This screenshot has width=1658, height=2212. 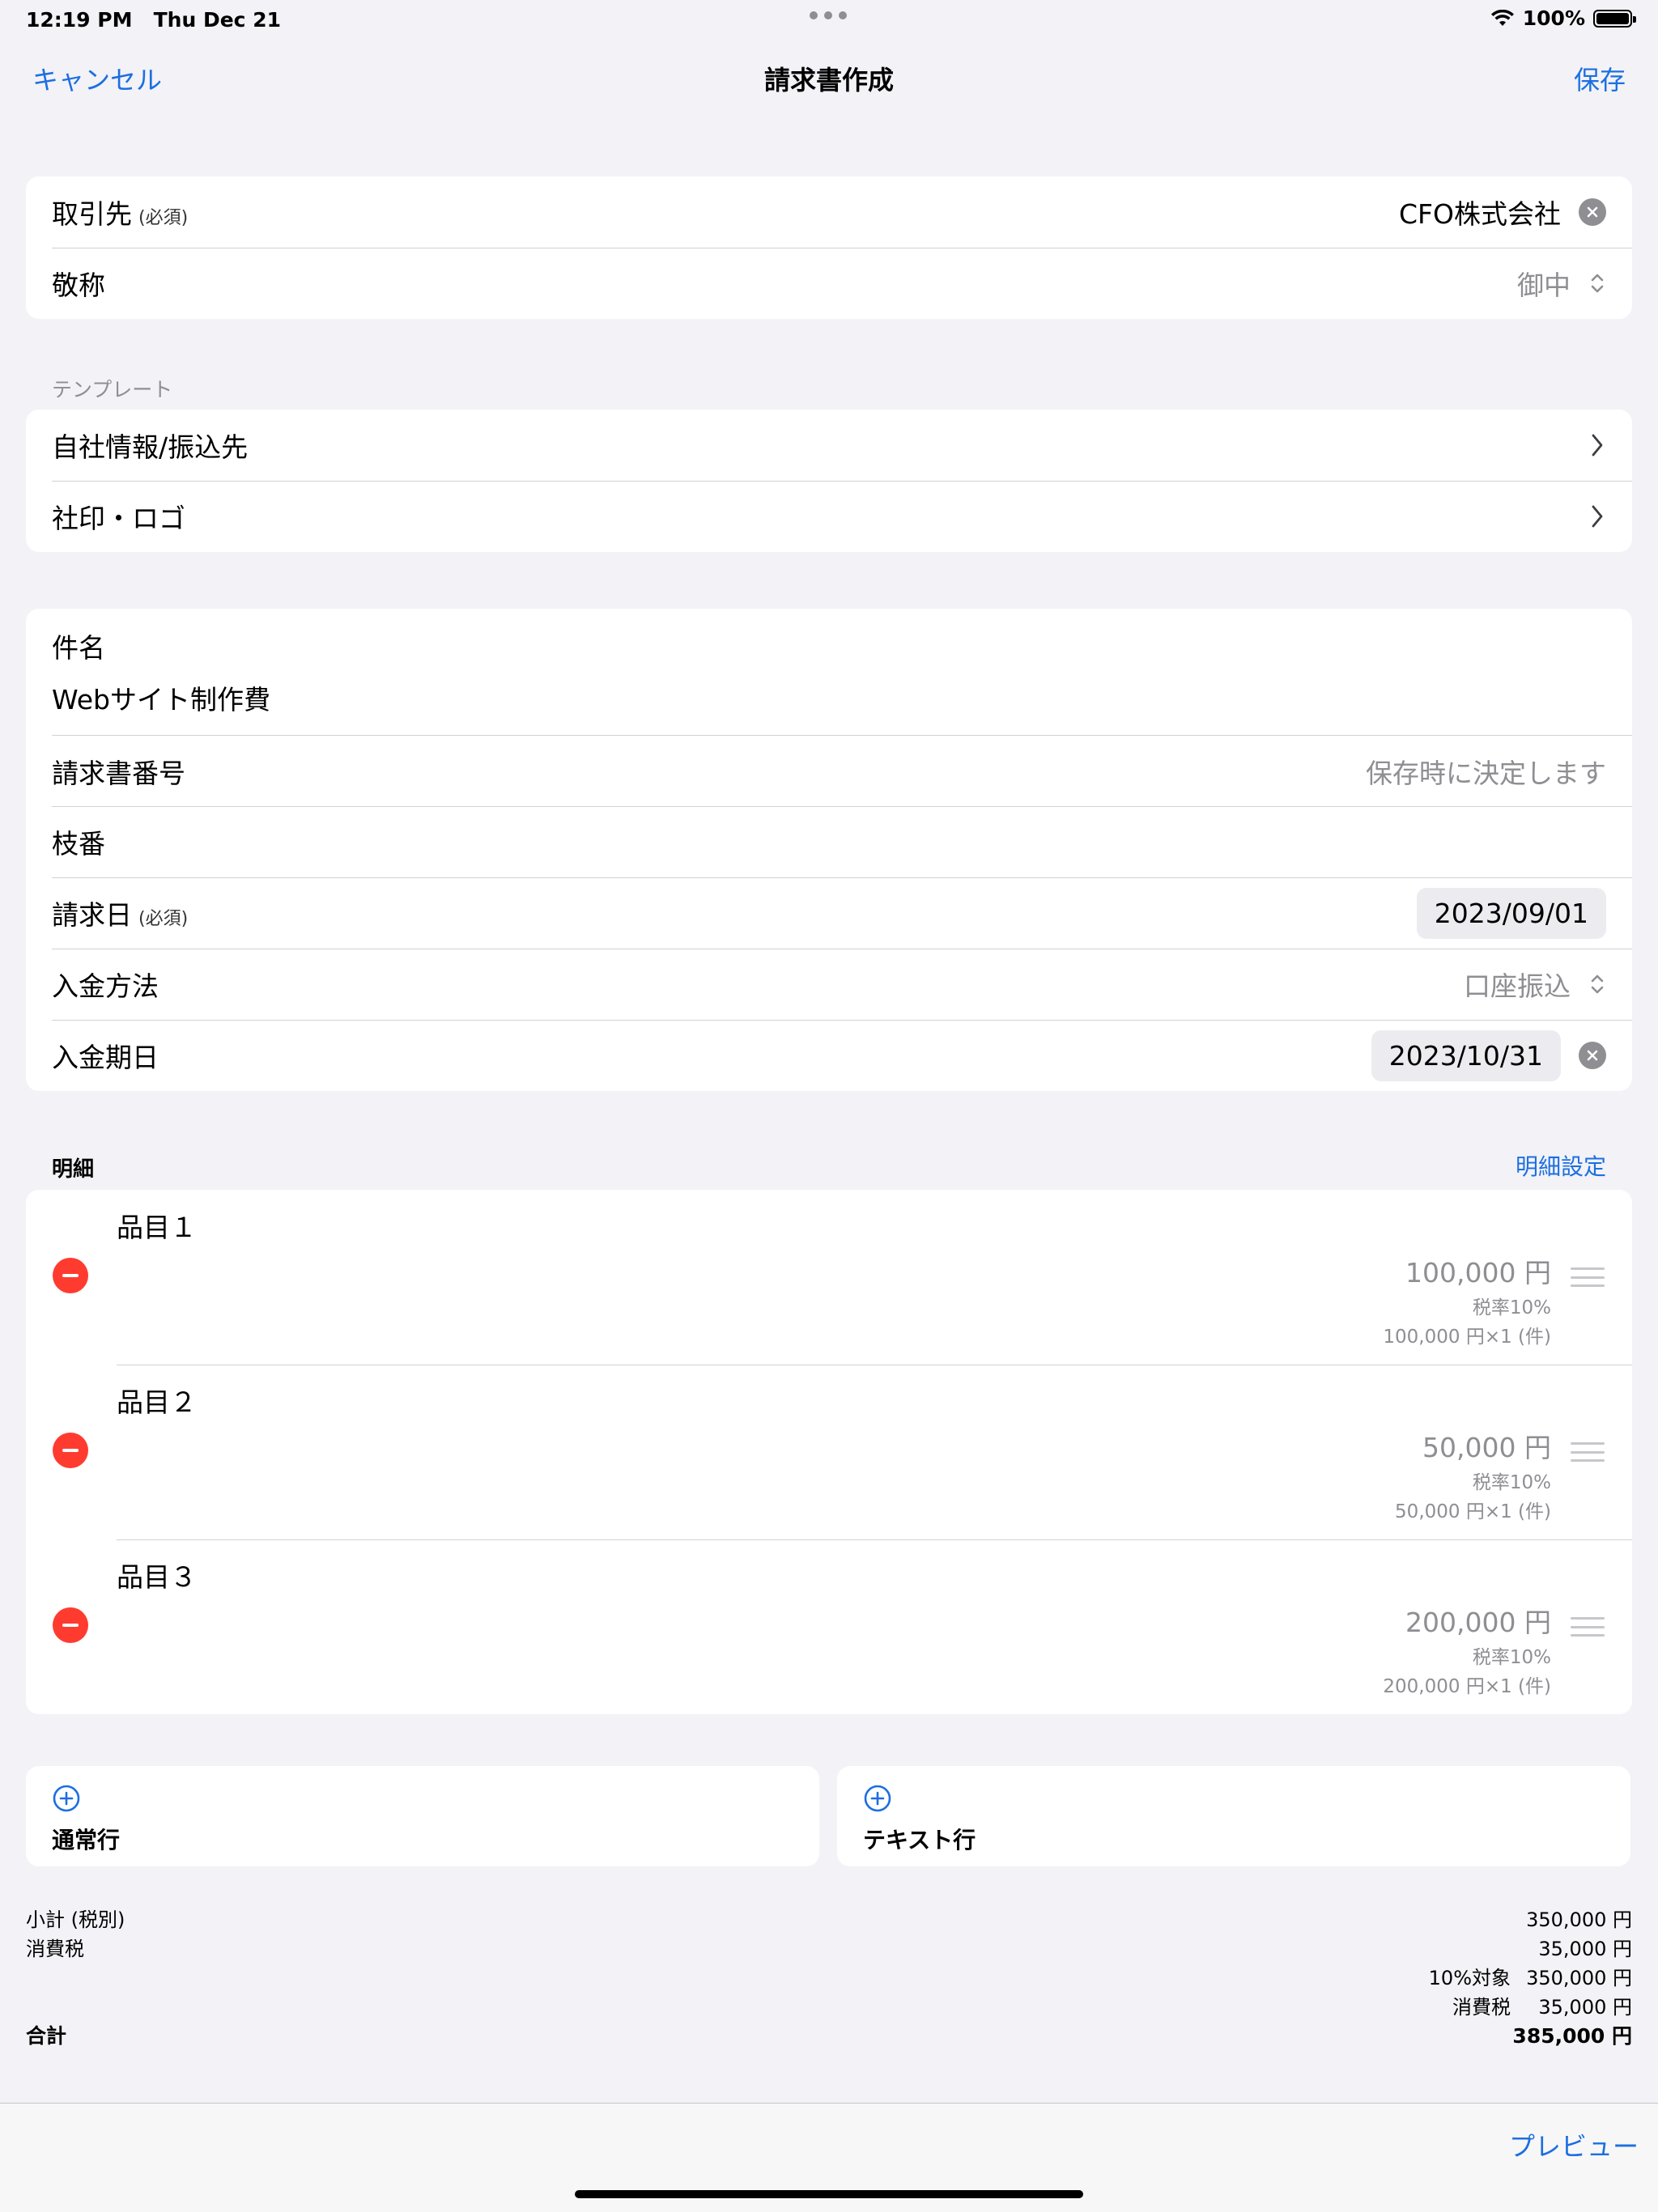 I want to click on company-info-row: 自社情報/振込先, so click(x=829, y=445).